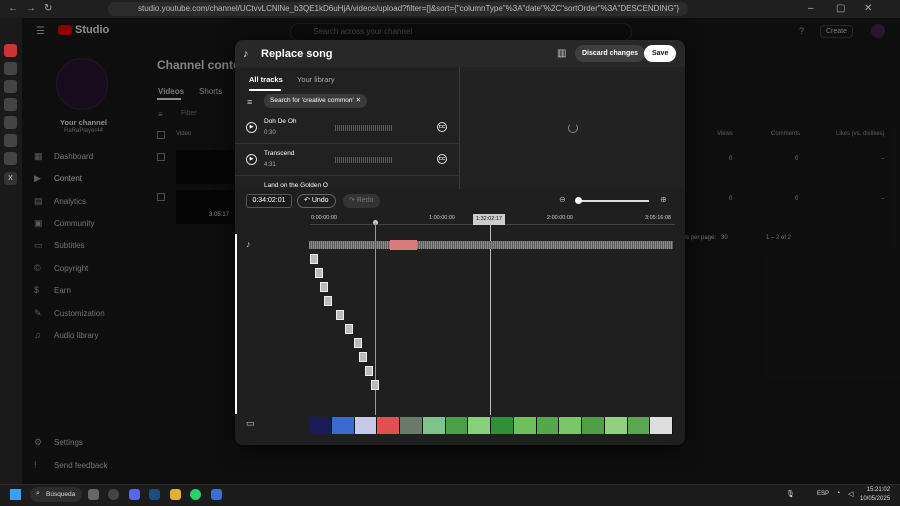 The image size is (900, 506). What do you see at coordinates (154, 494) in the screenshot?
I see `steam-icon` at bounding box center [154, 494].